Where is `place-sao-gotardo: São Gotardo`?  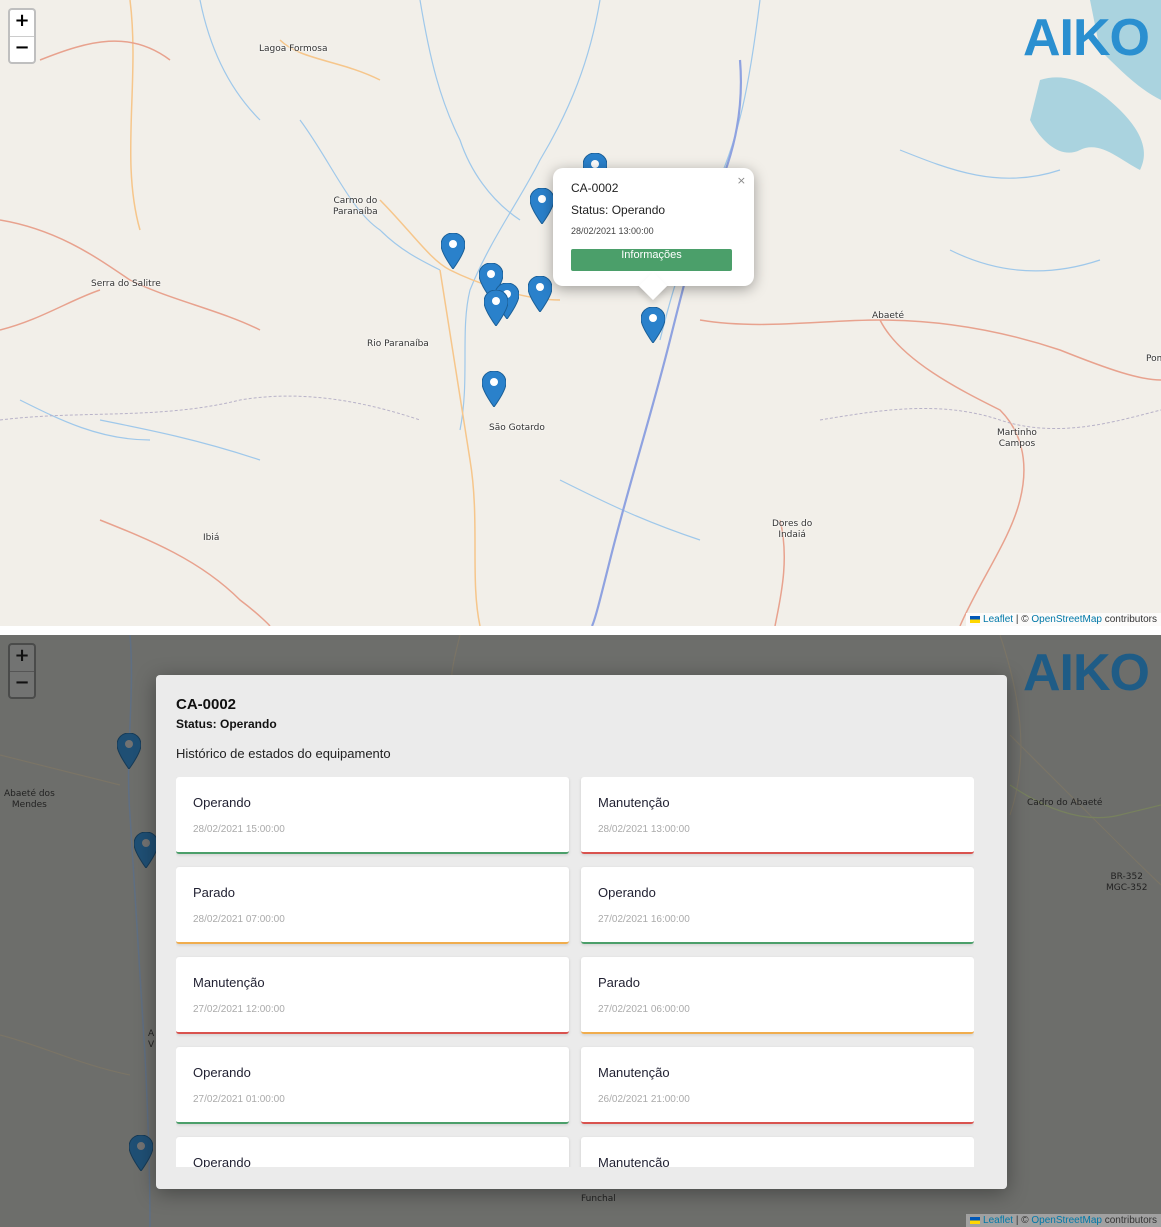
place-sao-gotardo: São Gotardo is located at coordinates (517, 428).